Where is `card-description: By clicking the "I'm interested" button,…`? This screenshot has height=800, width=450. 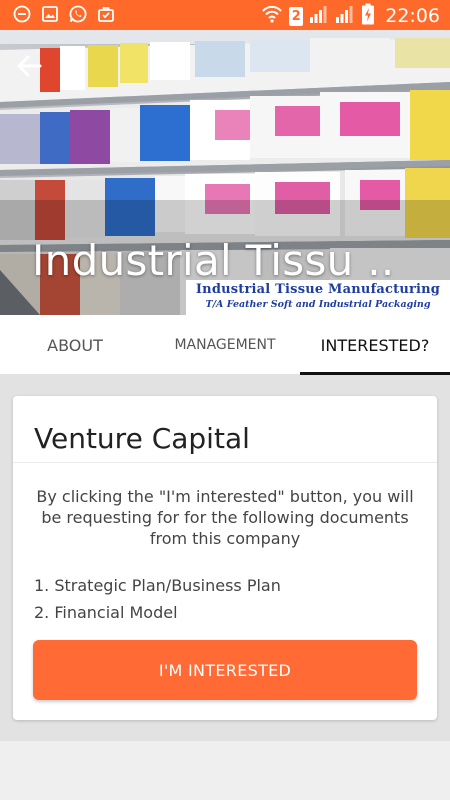
card-description: By clicking the "I'm interested" button,… is located at coordinates (225, 517).